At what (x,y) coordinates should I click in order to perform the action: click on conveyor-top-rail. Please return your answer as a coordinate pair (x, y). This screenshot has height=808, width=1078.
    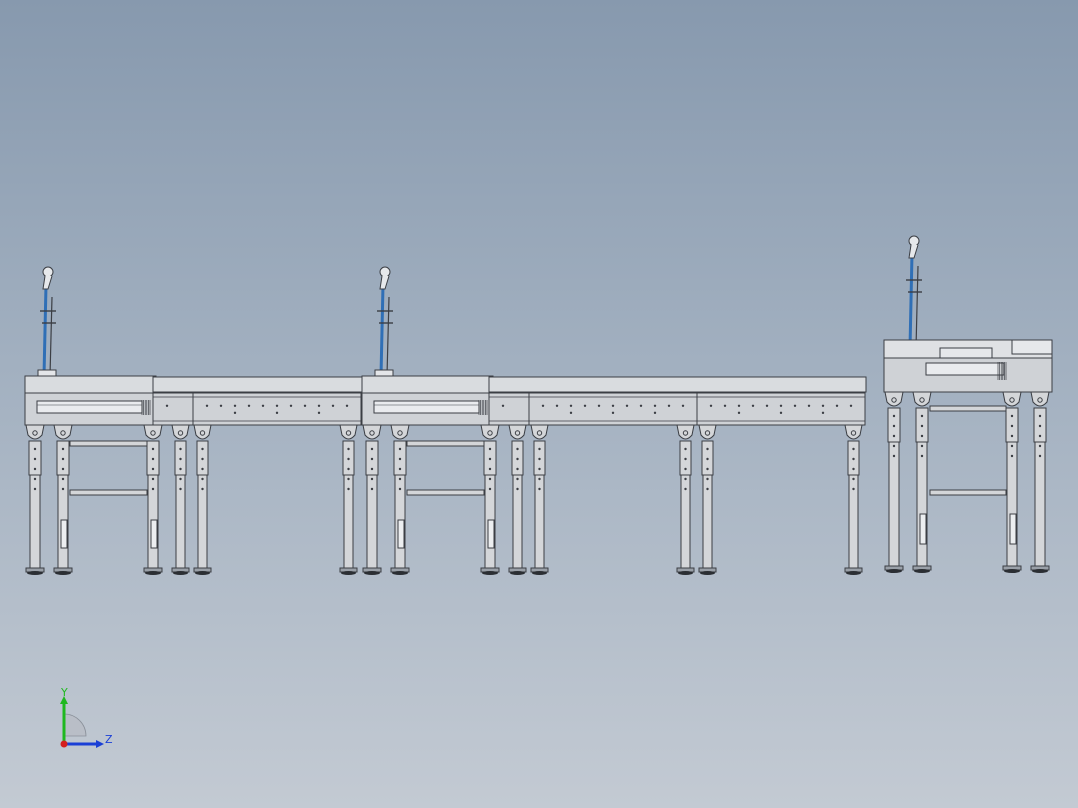
    Looking at the image, I should click on (677, 384).